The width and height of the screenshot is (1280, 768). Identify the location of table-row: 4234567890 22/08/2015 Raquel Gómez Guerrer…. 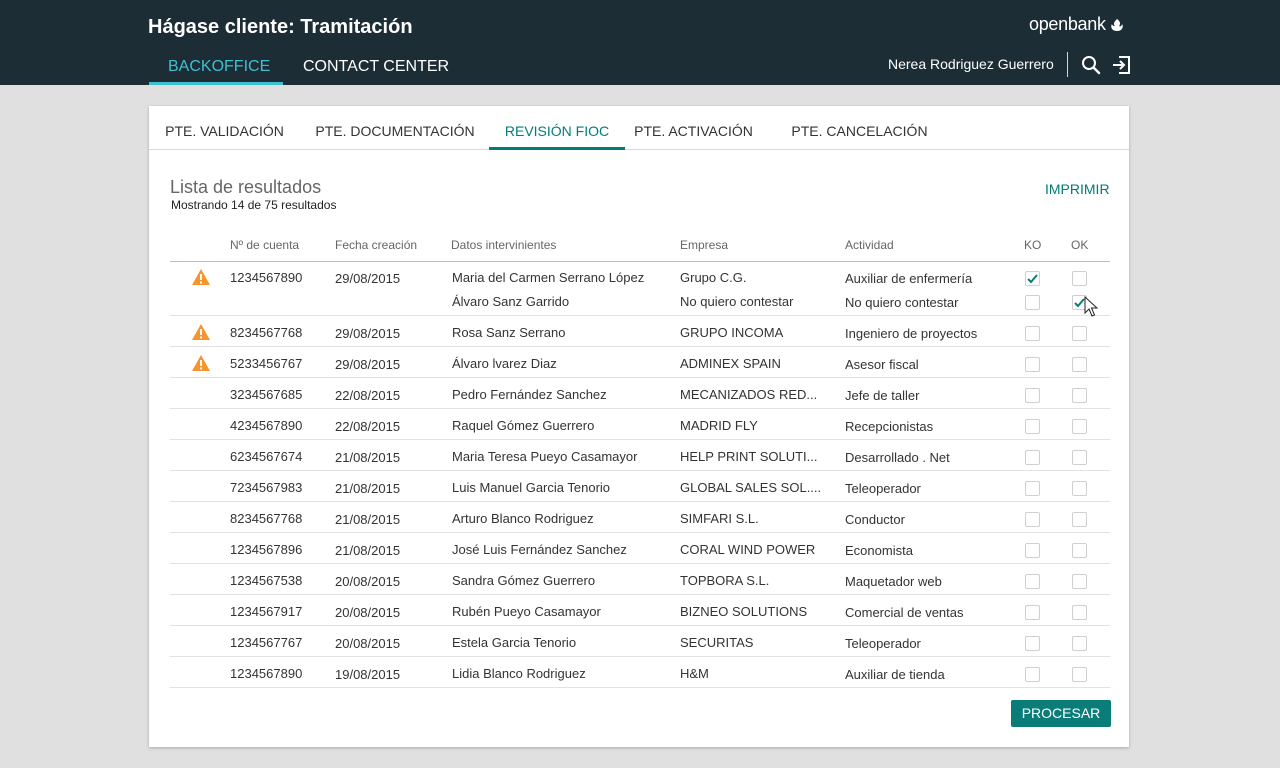
(640, 424).